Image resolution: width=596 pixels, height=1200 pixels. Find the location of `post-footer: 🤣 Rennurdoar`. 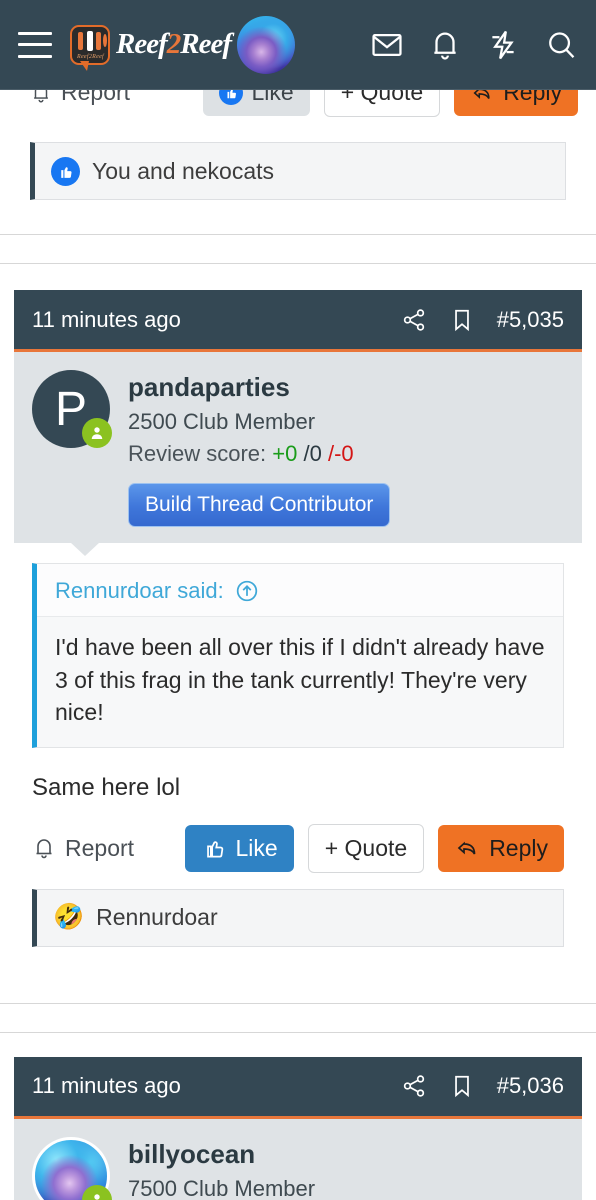

post-footer: 🤣 Rennurdoar is located at coordinates (298, 920).